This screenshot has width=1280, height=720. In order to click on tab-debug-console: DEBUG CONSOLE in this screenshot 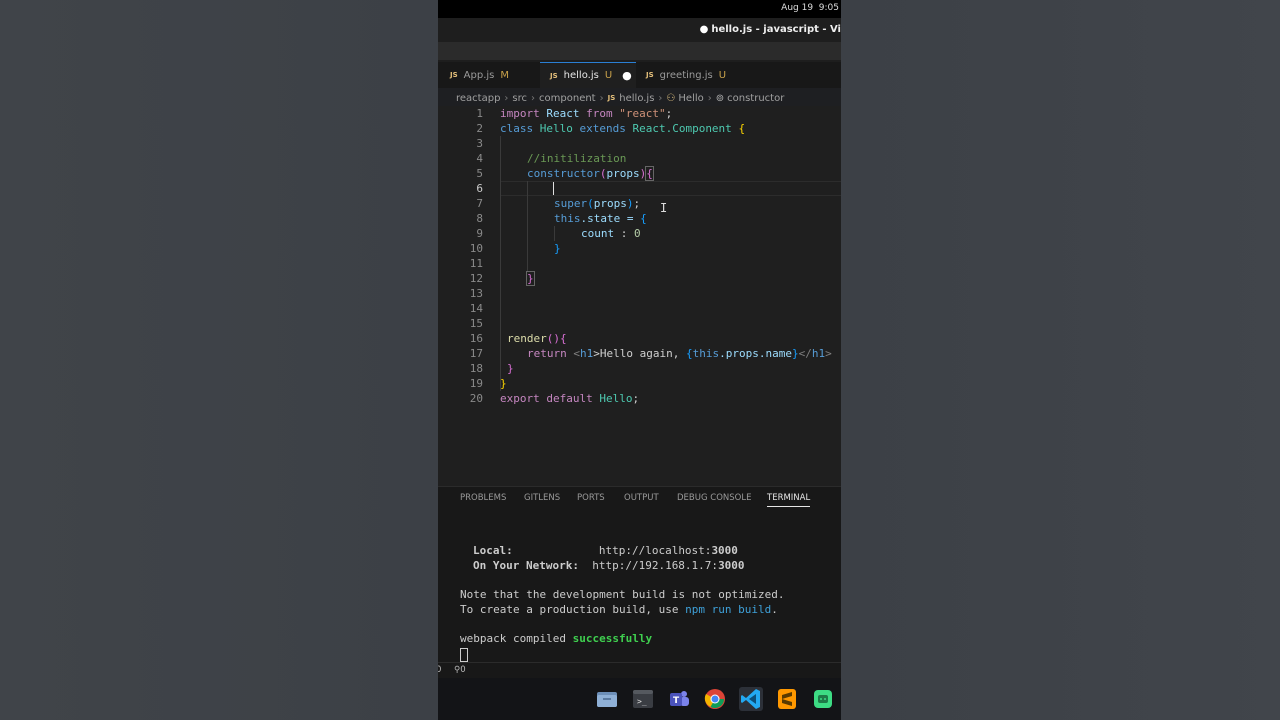, I will do `click(714, 498)`.